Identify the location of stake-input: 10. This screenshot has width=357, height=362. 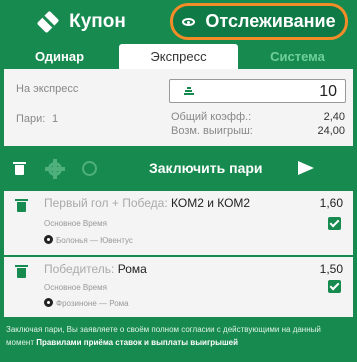
(257, 91).